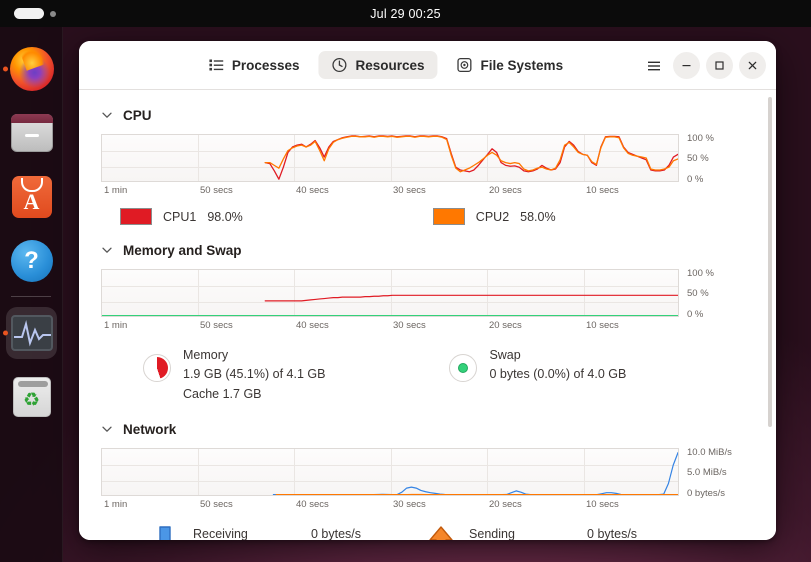 The height and width of the screenshot is (562, 811). I want to click on swap-summary: Swap 0 bytes (0.0%) of 4.0 GB, so click(537, 375).